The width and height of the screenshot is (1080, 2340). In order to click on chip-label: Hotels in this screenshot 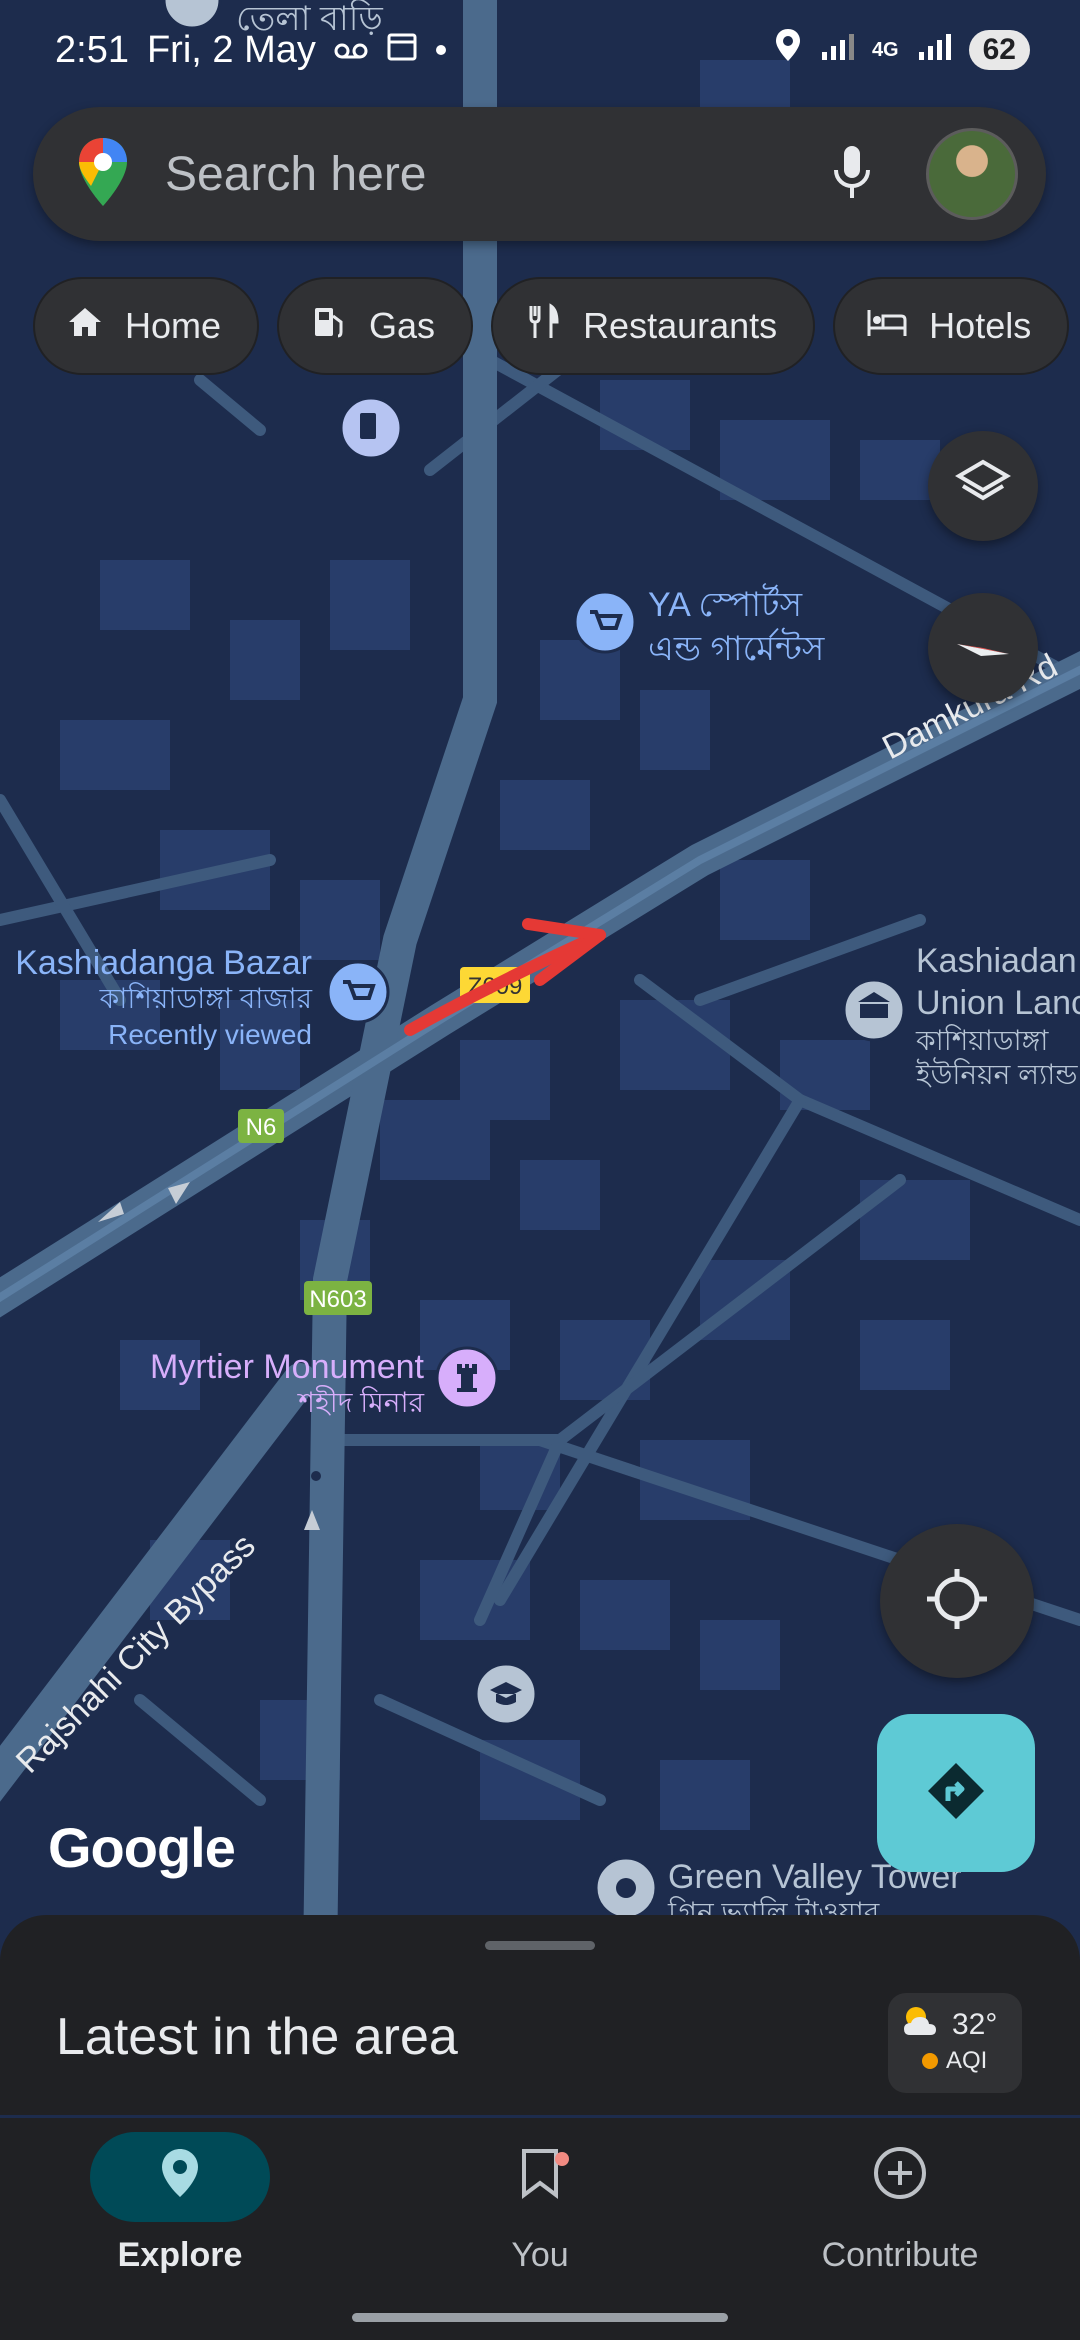, I will do `click(980, 325)`.